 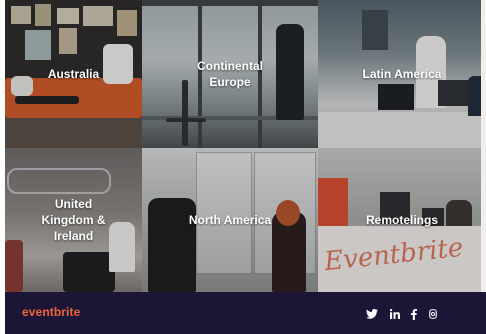 I want to click on facebook-icon, so click(x=414, y=314).